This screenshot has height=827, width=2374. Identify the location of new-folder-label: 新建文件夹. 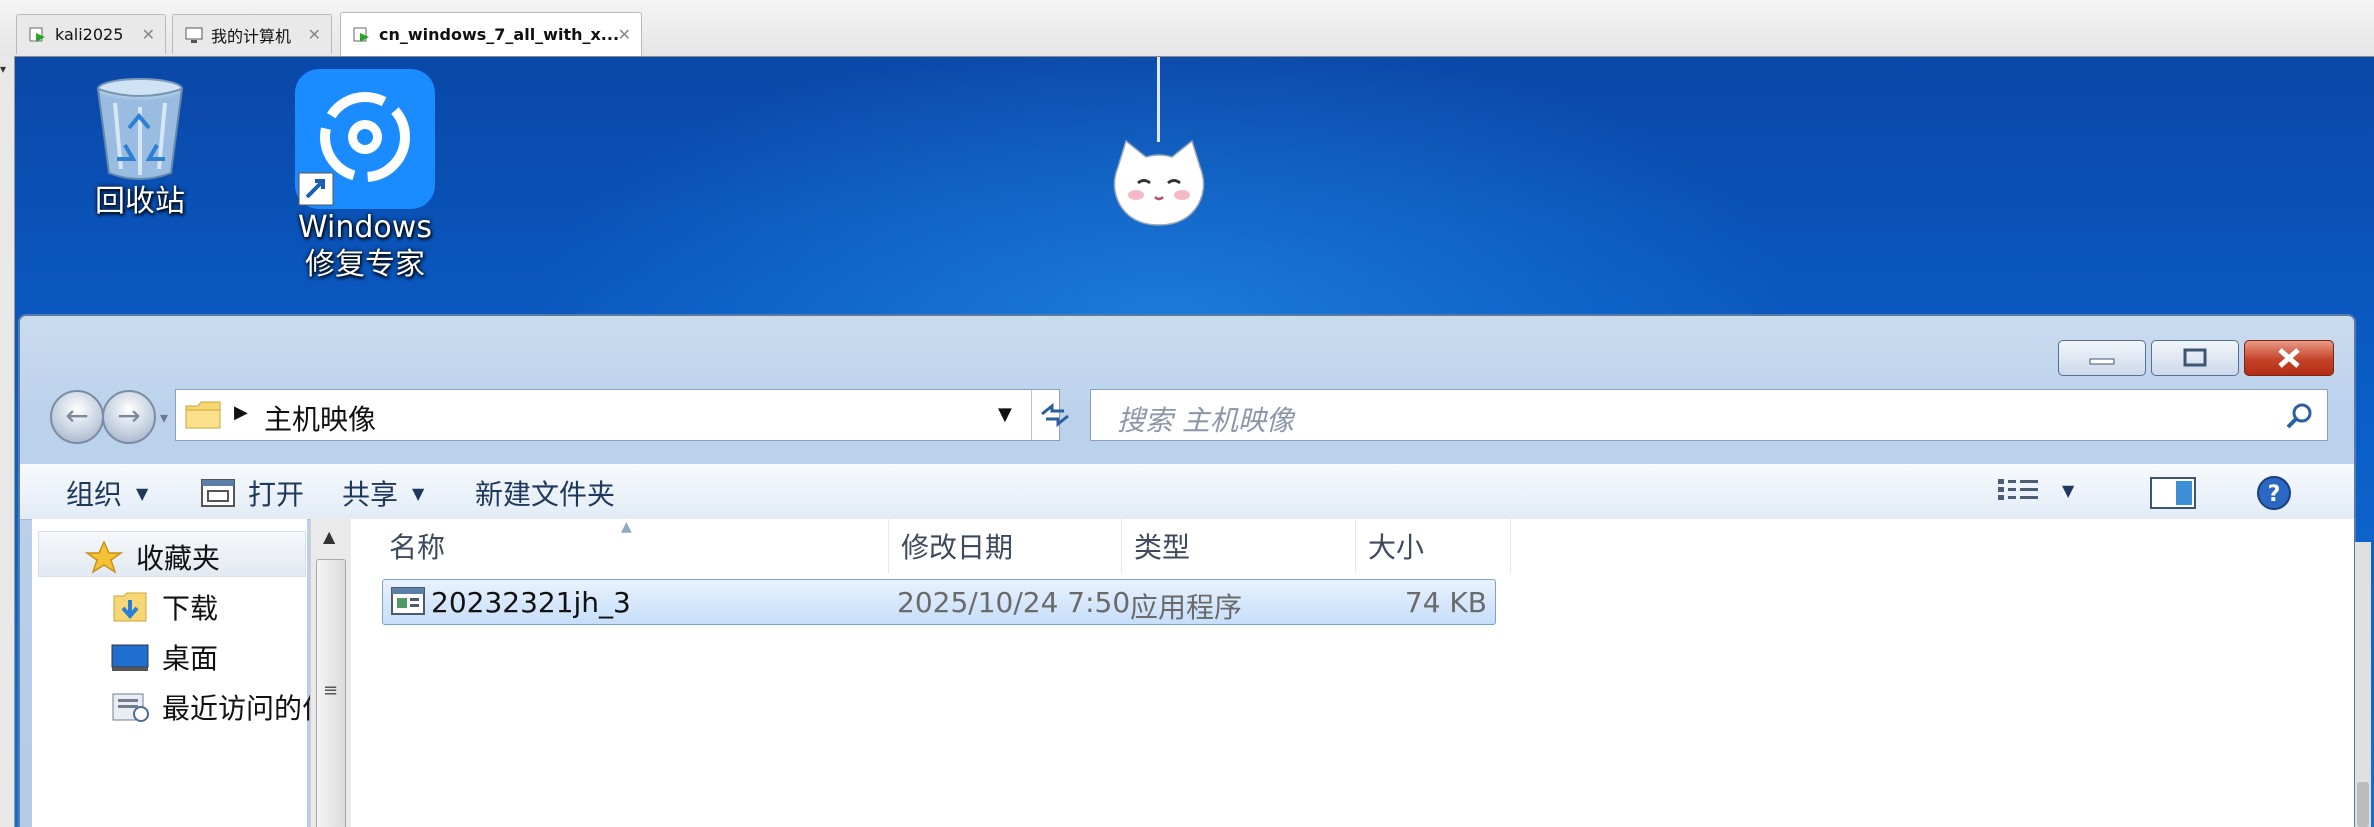
(545, 494).